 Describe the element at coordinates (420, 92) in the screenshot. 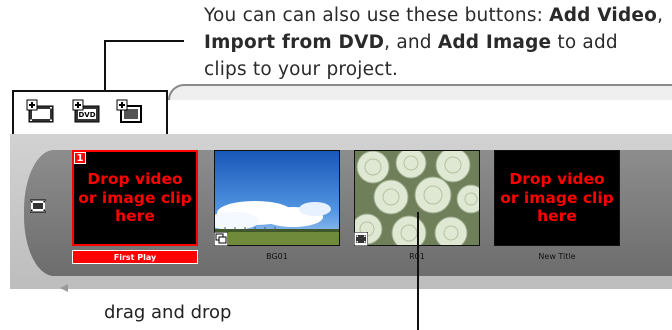

I see `workspace-top-edge` at that location.